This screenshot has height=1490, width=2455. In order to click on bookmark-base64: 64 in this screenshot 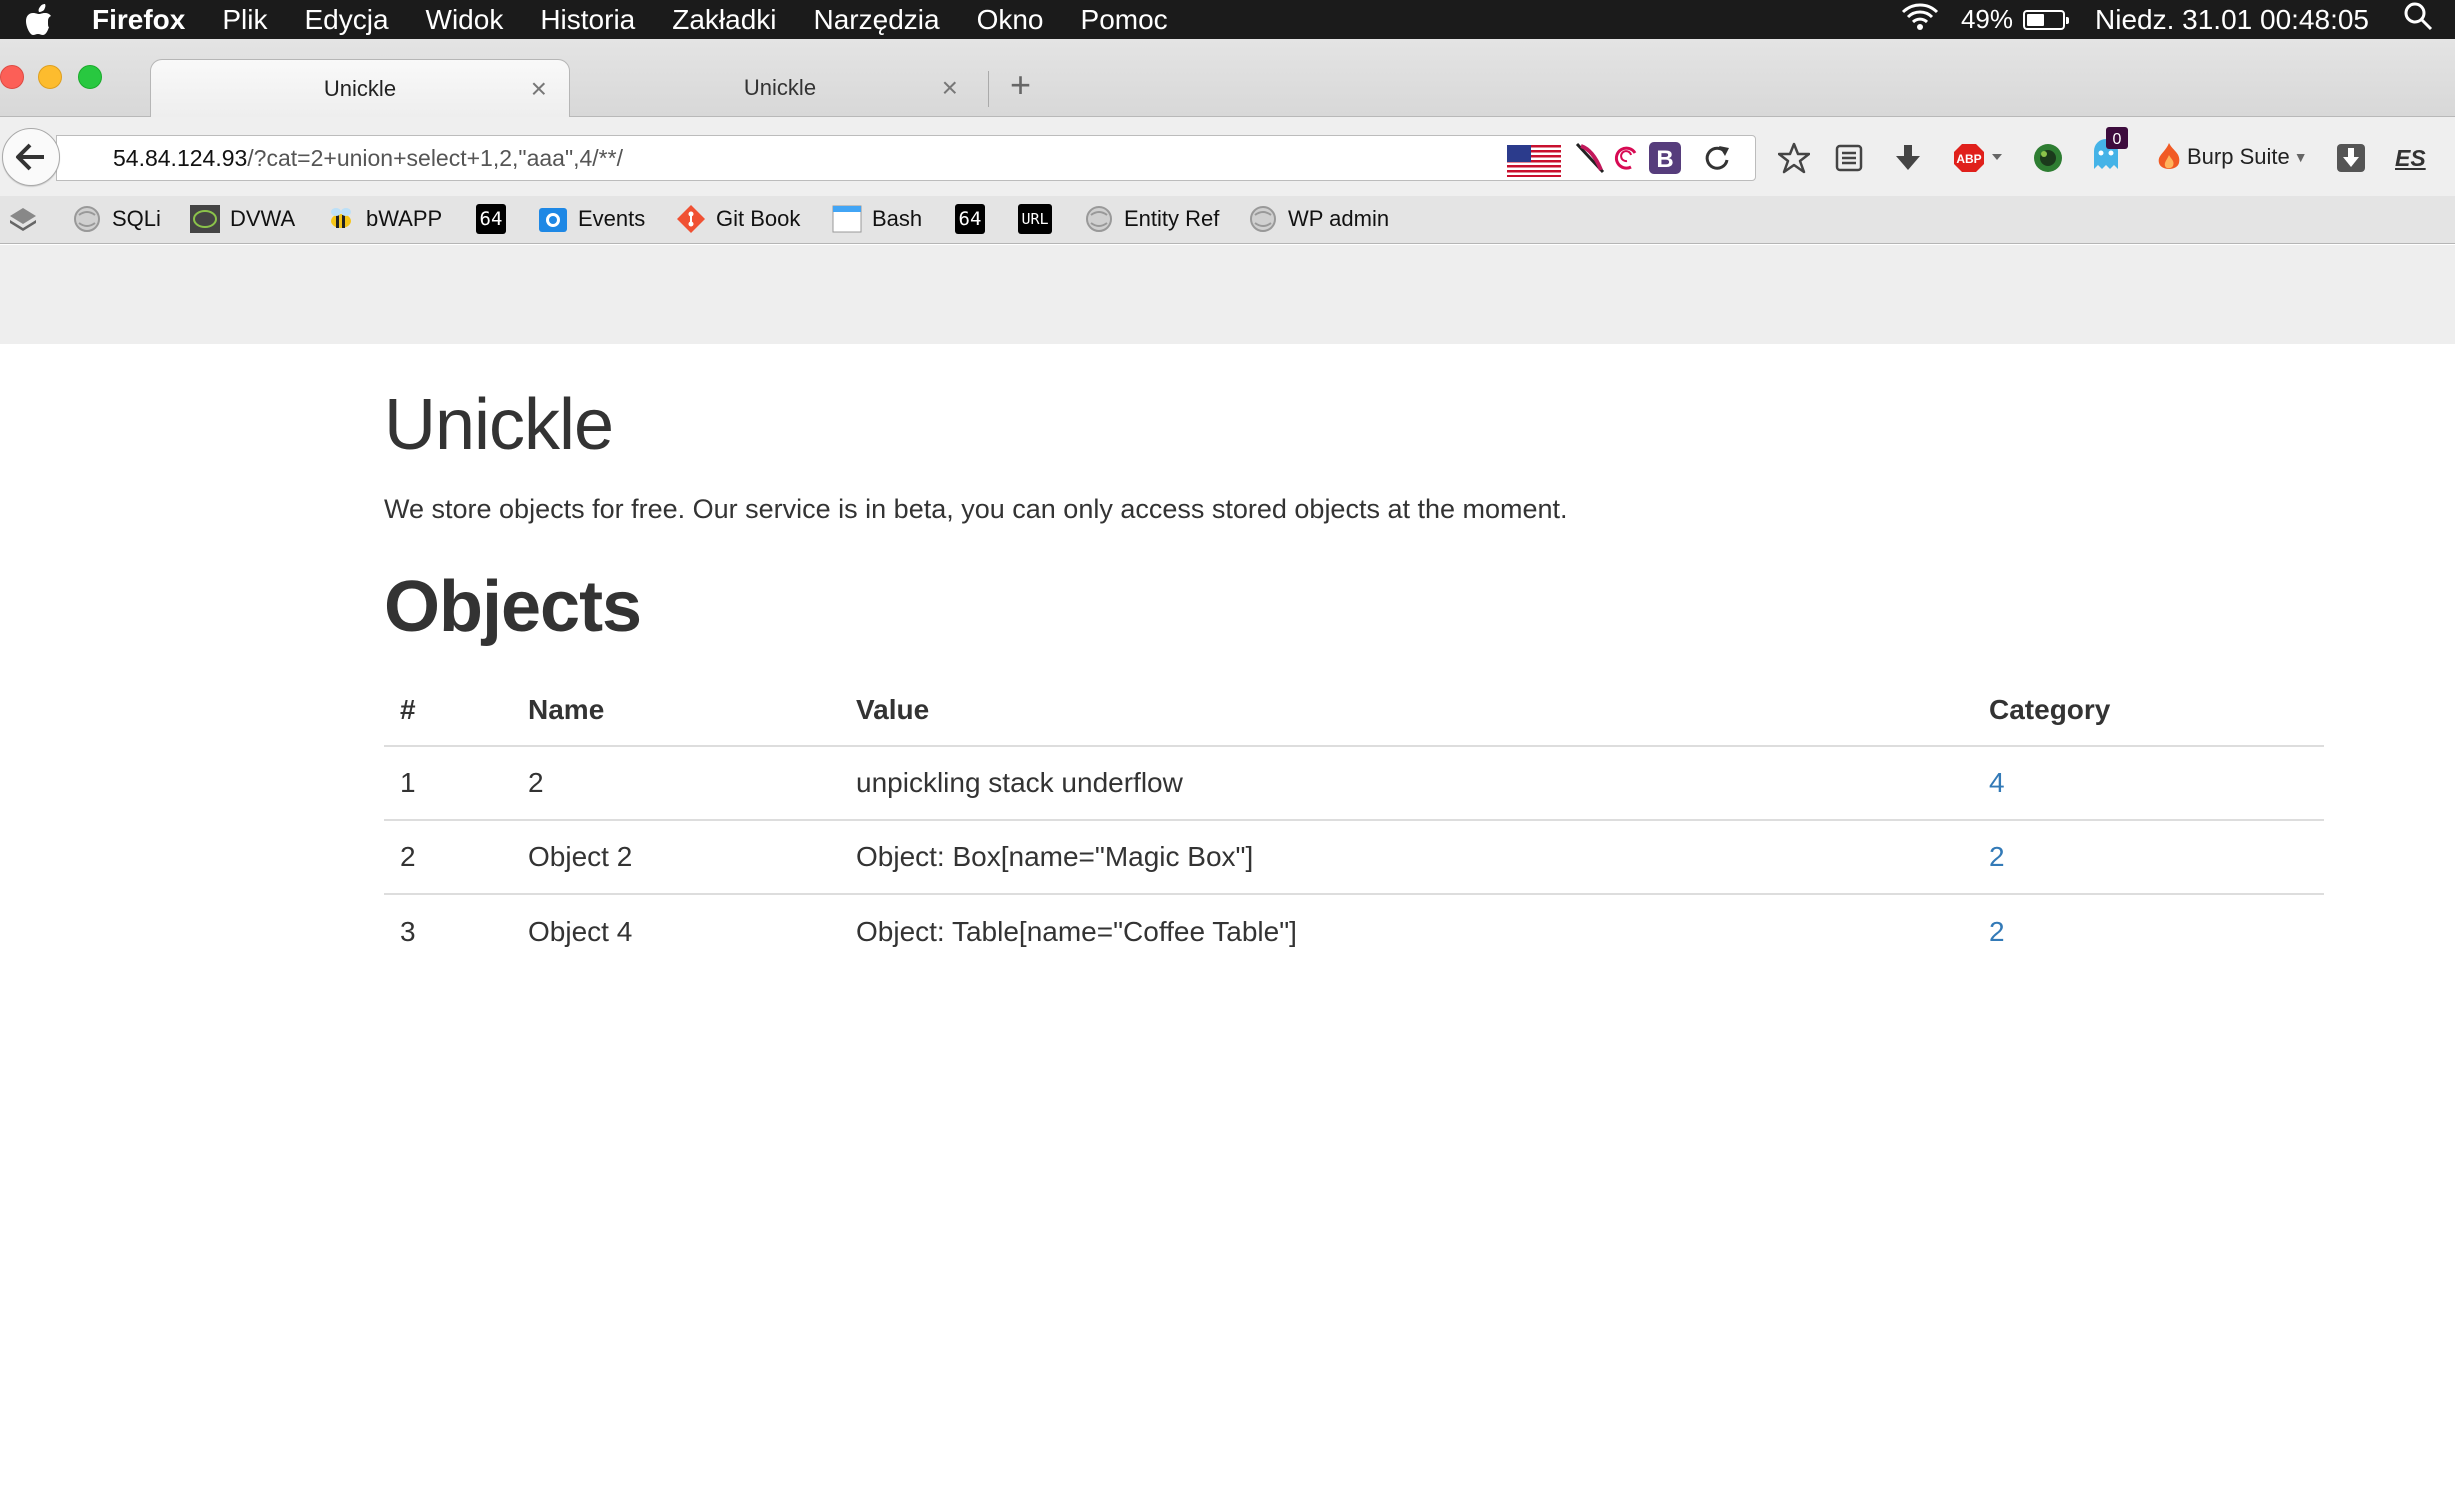, I will do `click(491, 219)`.